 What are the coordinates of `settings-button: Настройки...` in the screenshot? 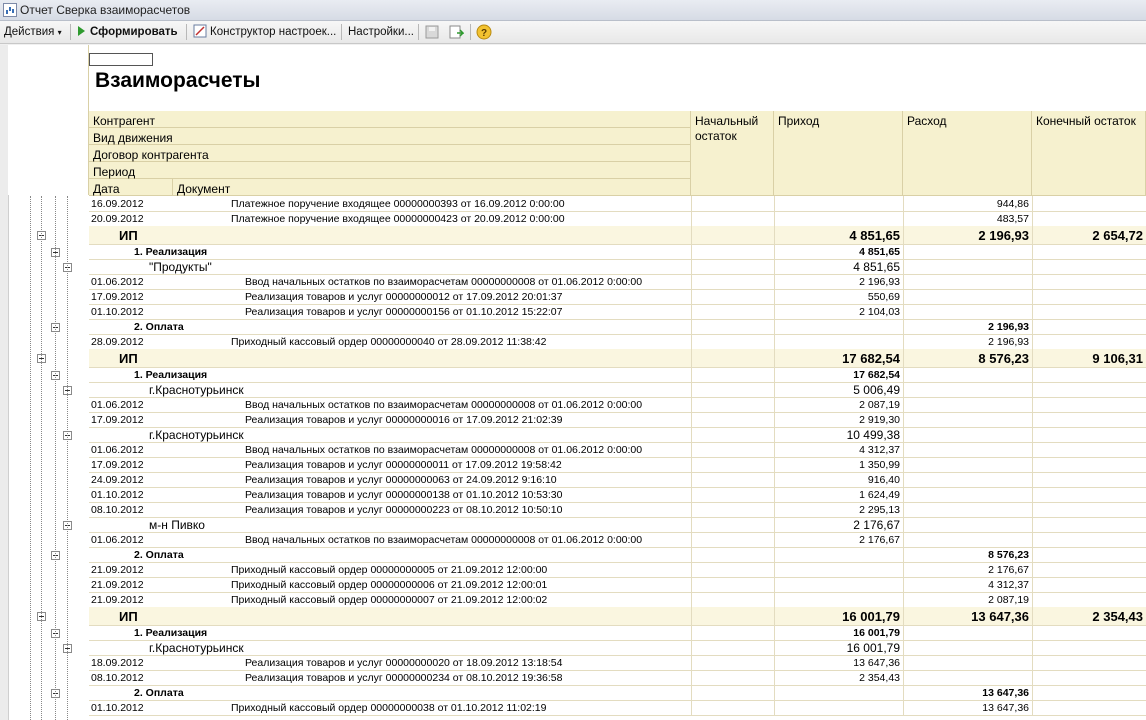 It's located at (381, 32).